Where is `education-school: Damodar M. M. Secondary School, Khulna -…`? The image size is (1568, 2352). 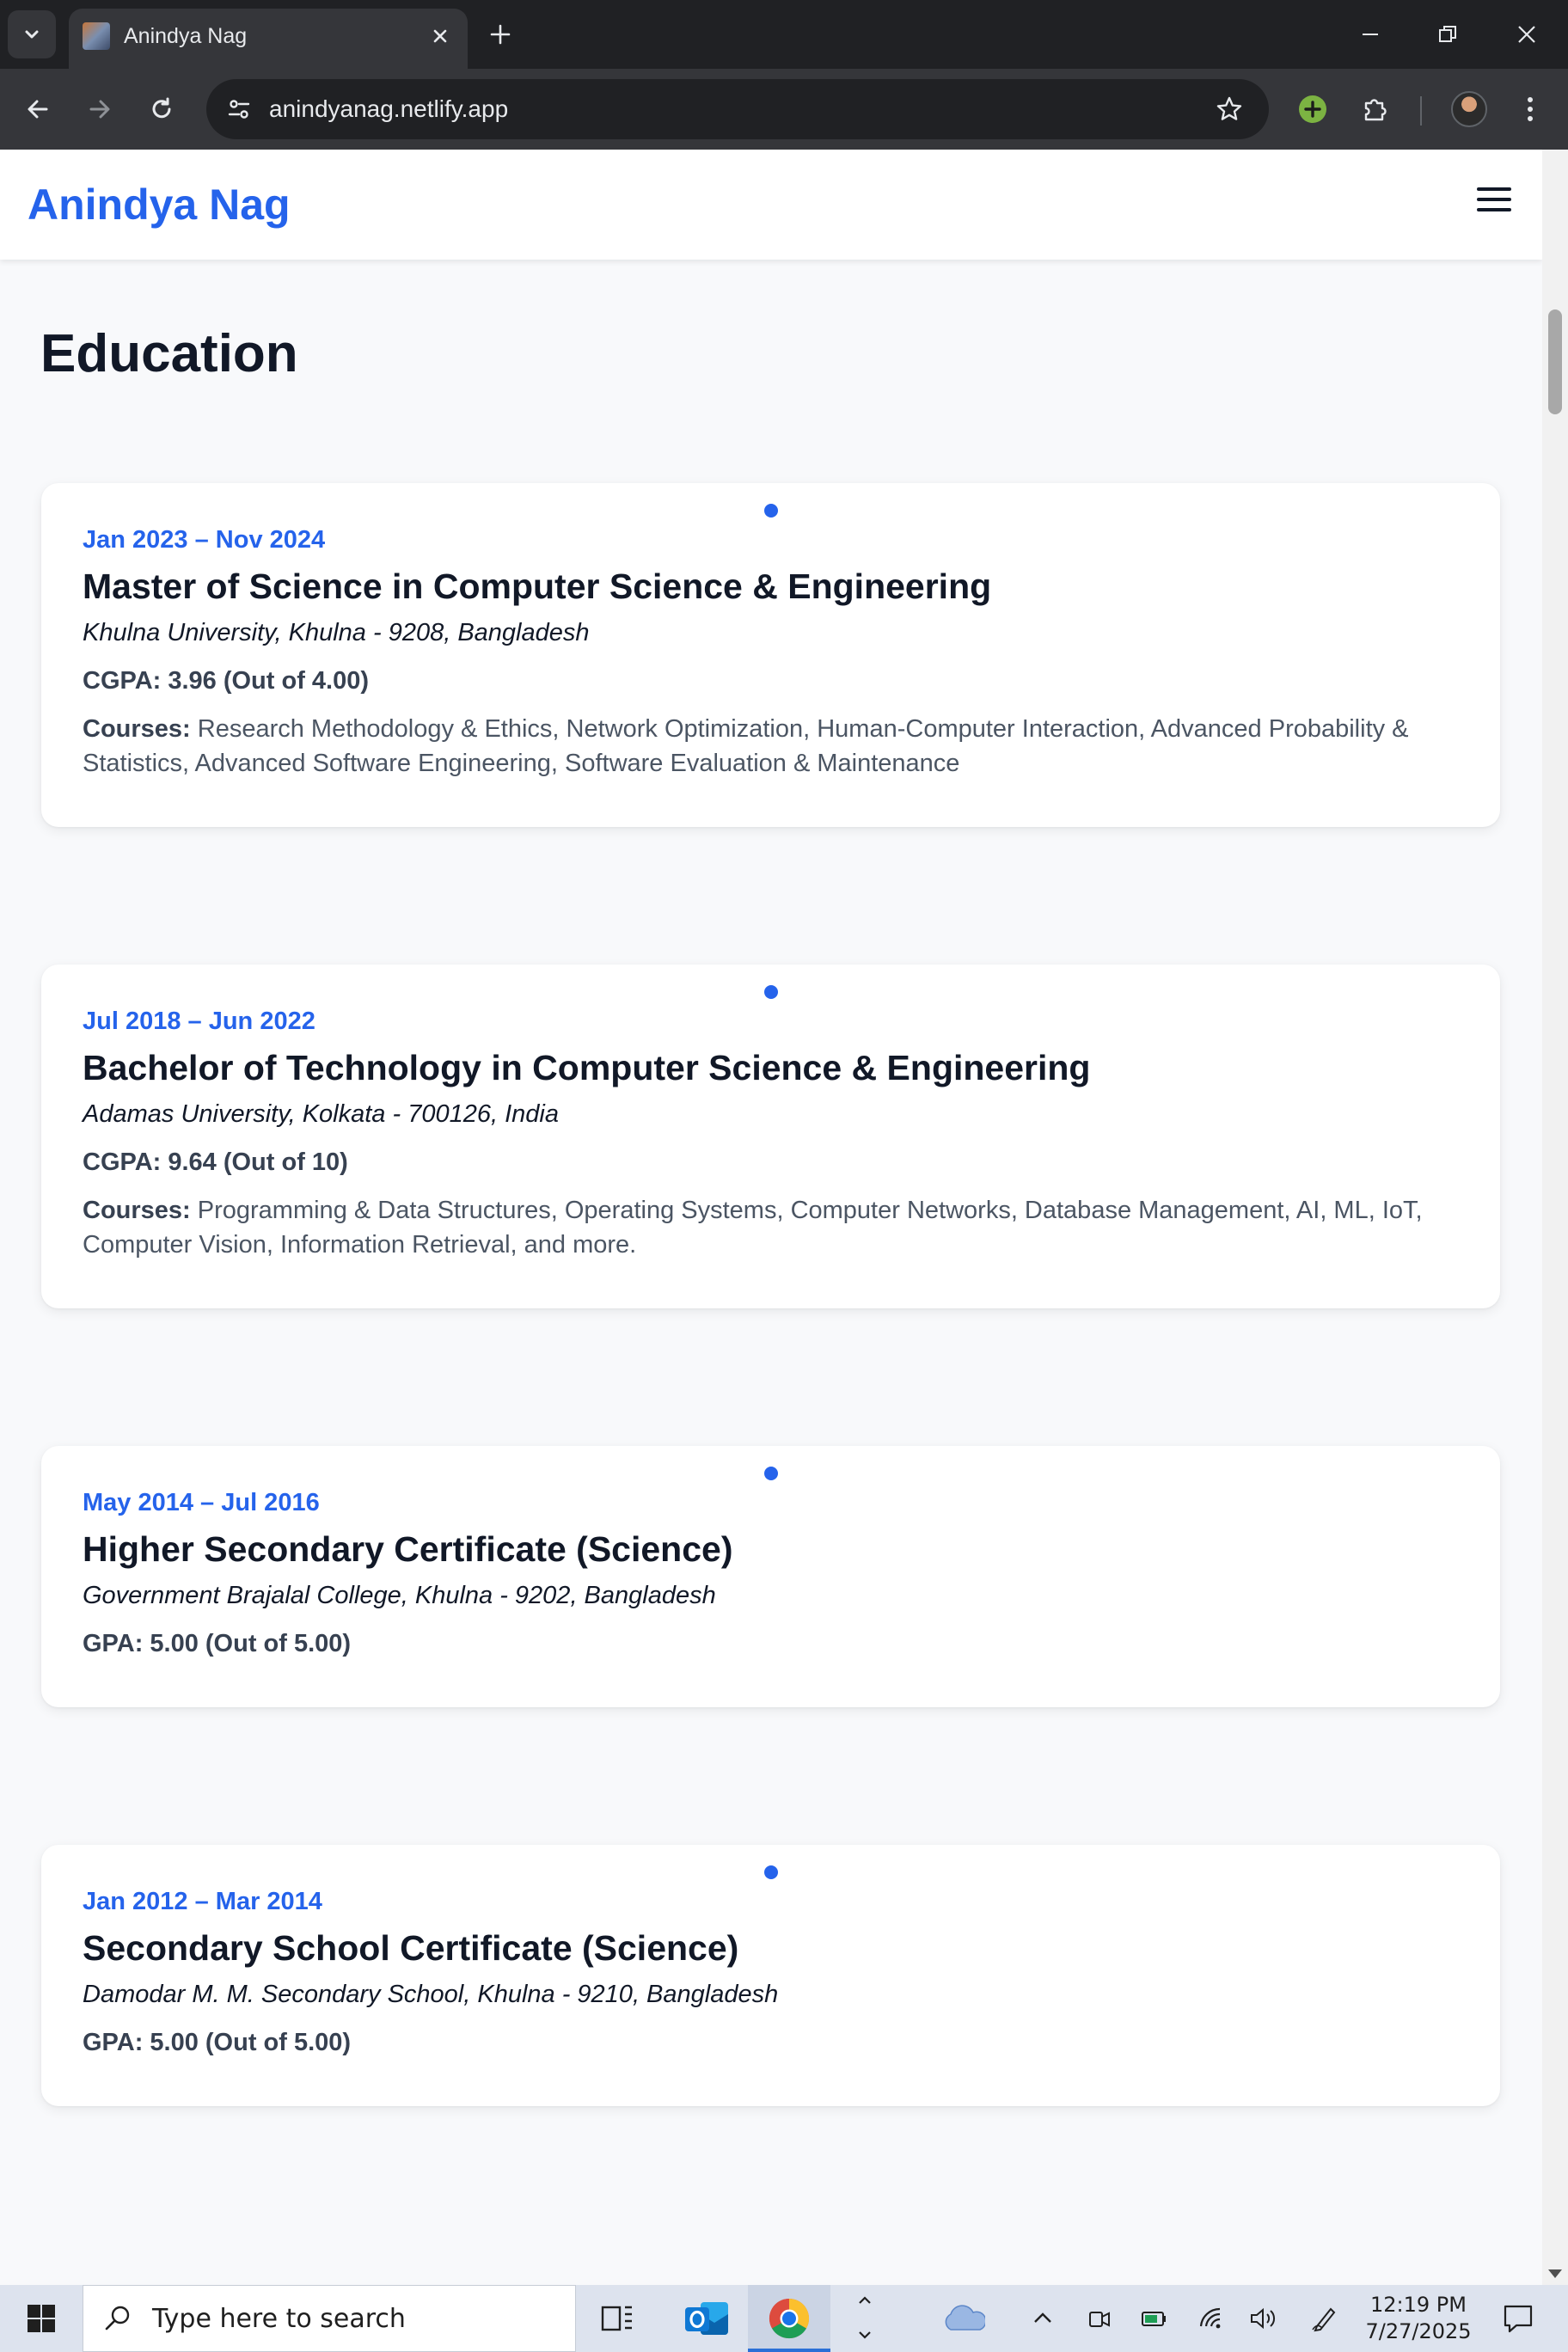 education-school: Damodar M. M. Secondary School, Khulna -… is located at coordinates (431, 1994).